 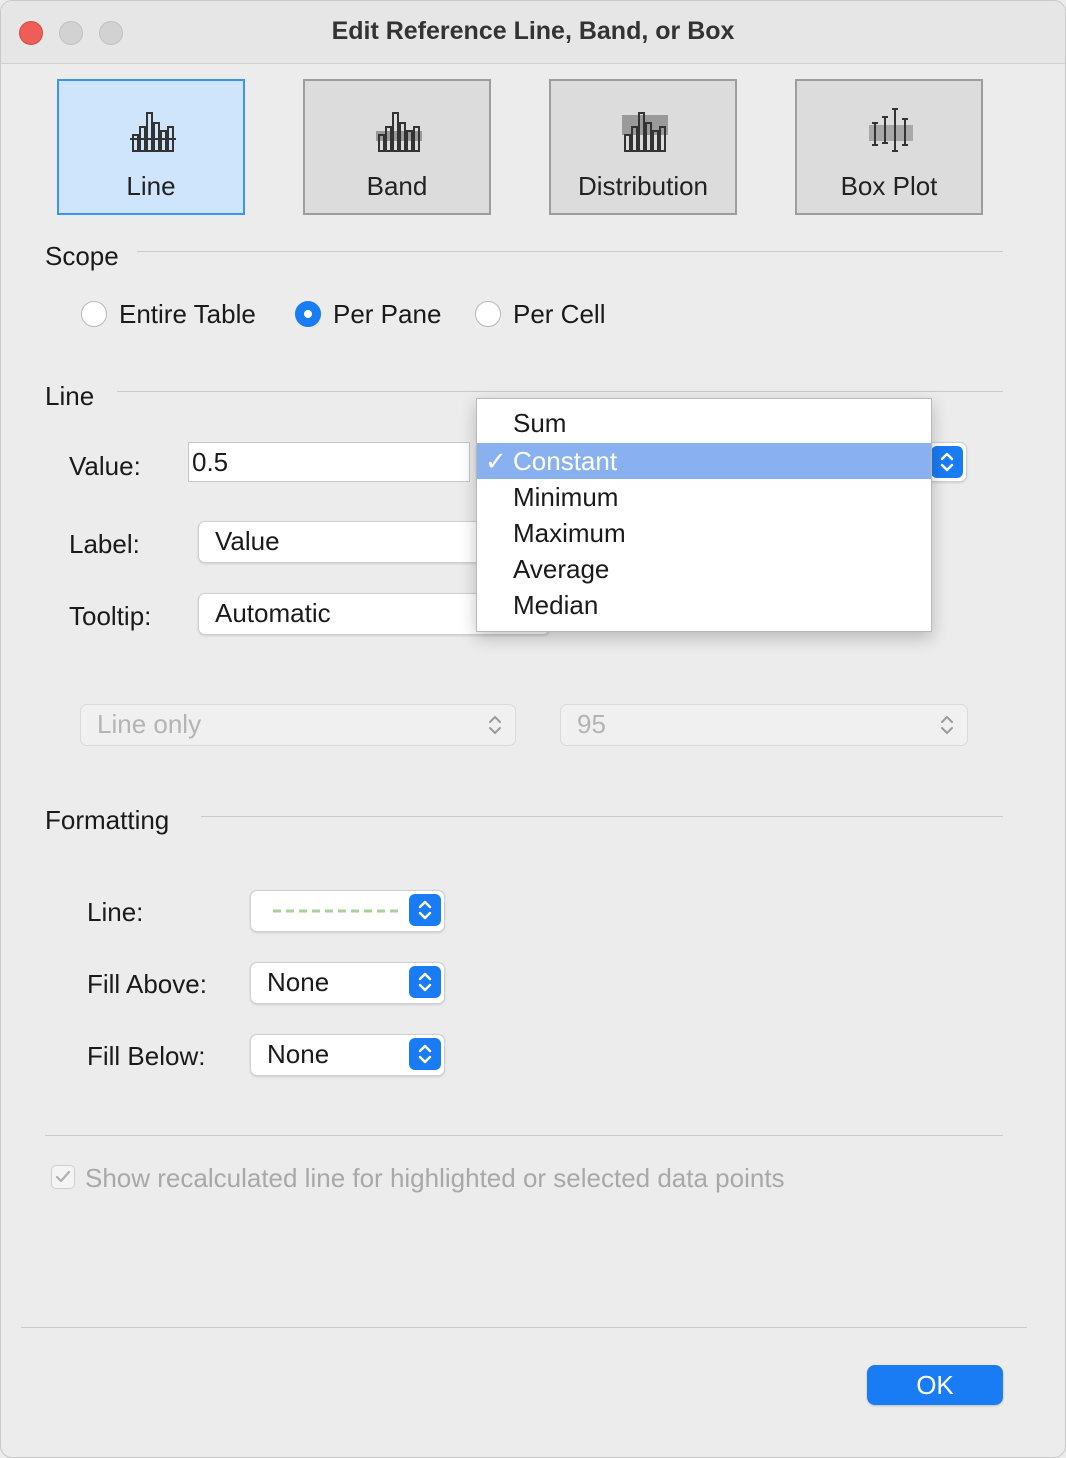 What do you see at coordinates (704, 497) in the screenshot?
I see `menu-item-minimum: Minimum` at bounding box center [704, 497].